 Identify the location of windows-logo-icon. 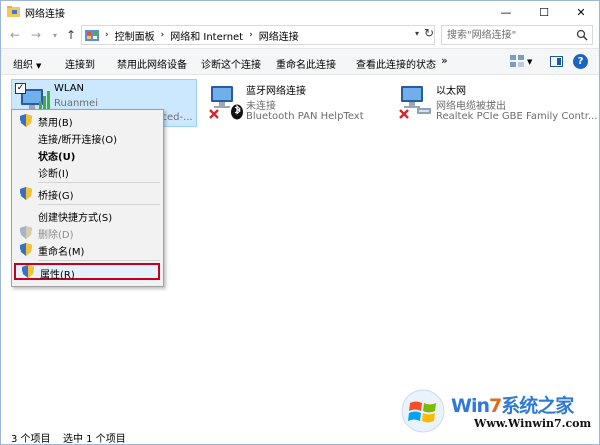
(423, 411).